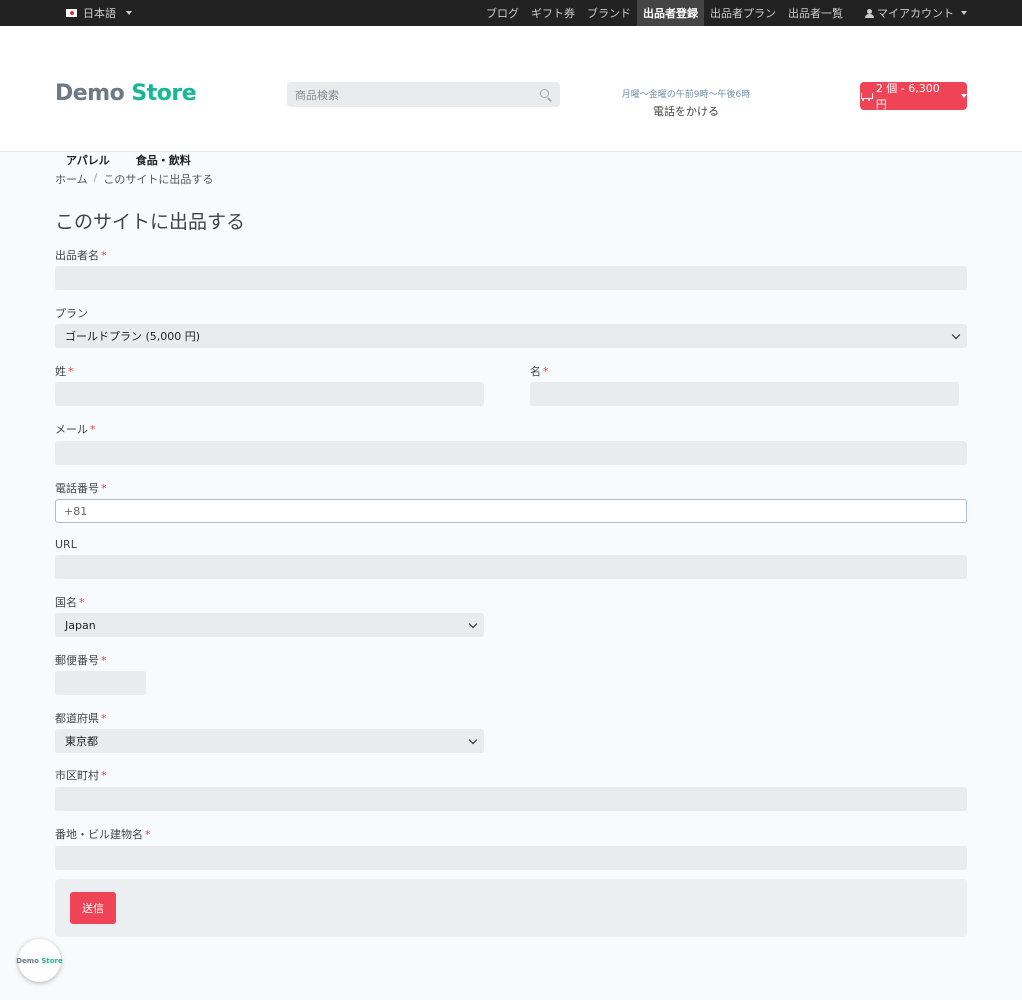  Describe the element at coordinates (907, 96) in the screenshot. I see `cart-summary: 2 個 - 6,300 円` at that location.